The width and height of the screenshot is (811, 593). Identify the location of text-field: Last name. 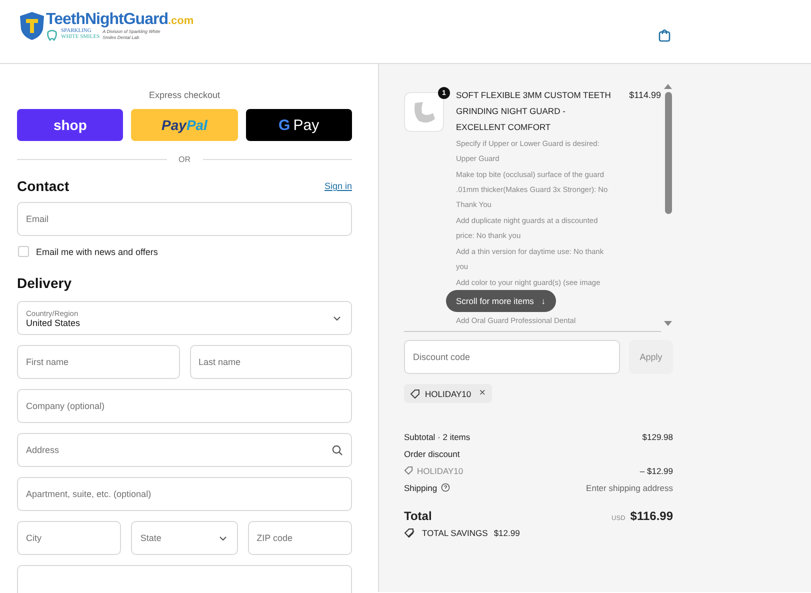
(271, 362).